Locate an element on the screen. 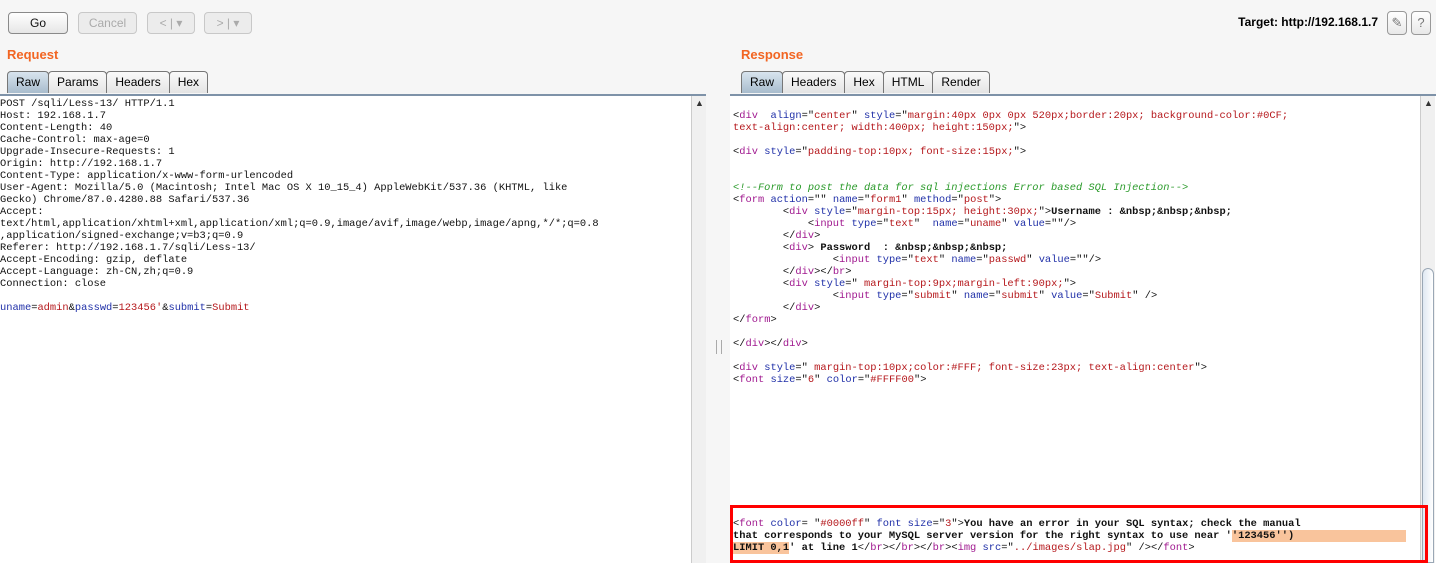 The height and width of the screenshot is (563, 1436). code-line: </div></div> is located at coordinates (1010, 344).